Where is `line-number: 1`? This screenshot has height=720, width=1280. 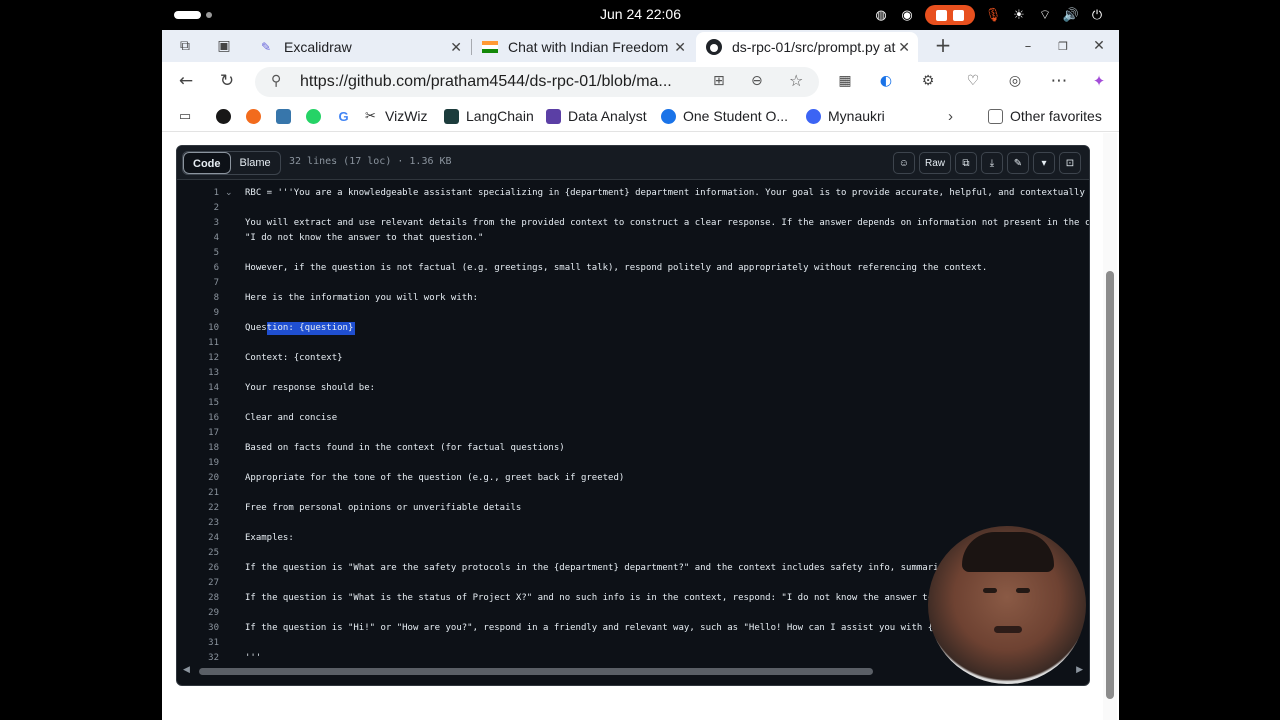 line-number: 1 is located at coordinates (198, 193).